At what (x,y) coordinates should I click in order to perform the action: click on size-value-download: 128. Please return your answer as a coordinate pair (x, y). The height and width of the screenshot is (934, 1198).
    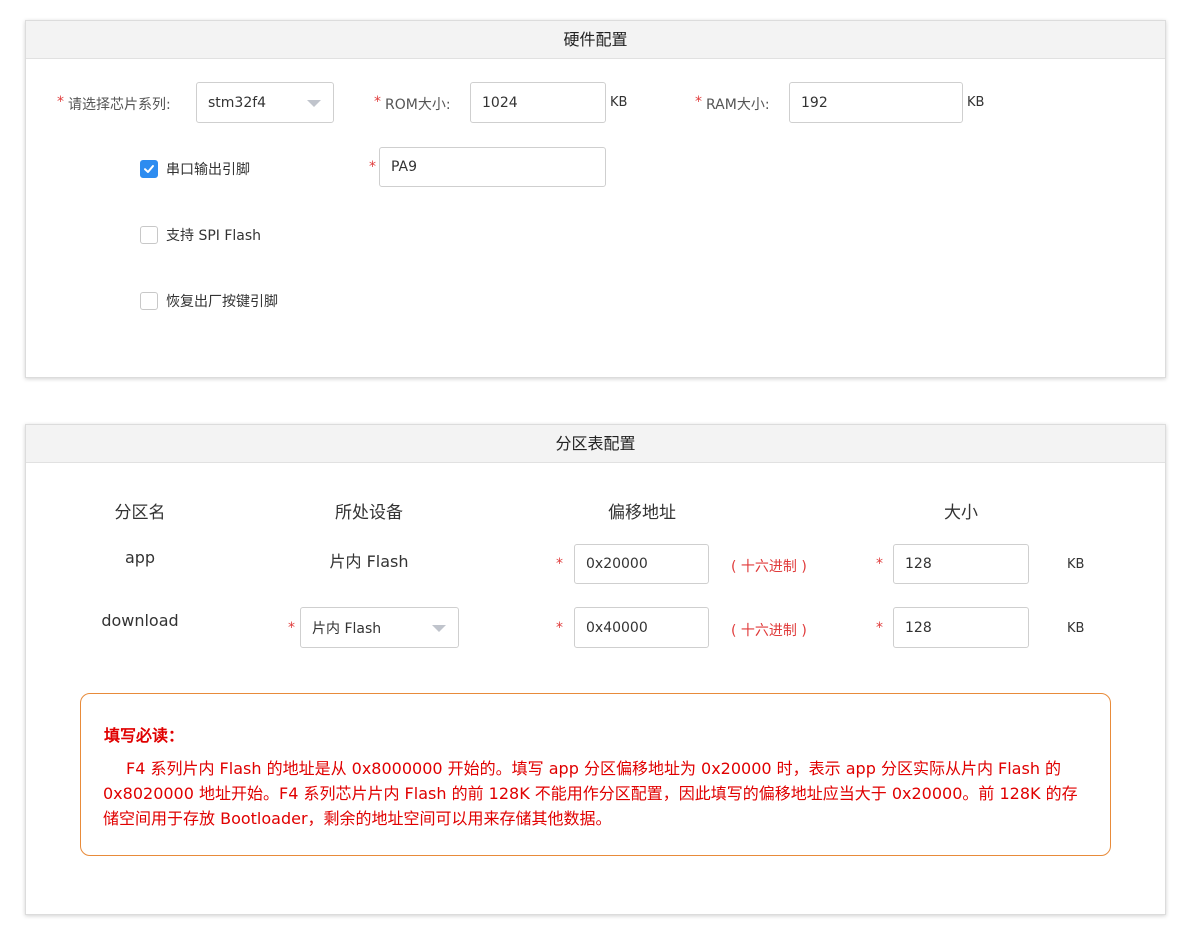
    Looking at the image, I should click on (918, 627).